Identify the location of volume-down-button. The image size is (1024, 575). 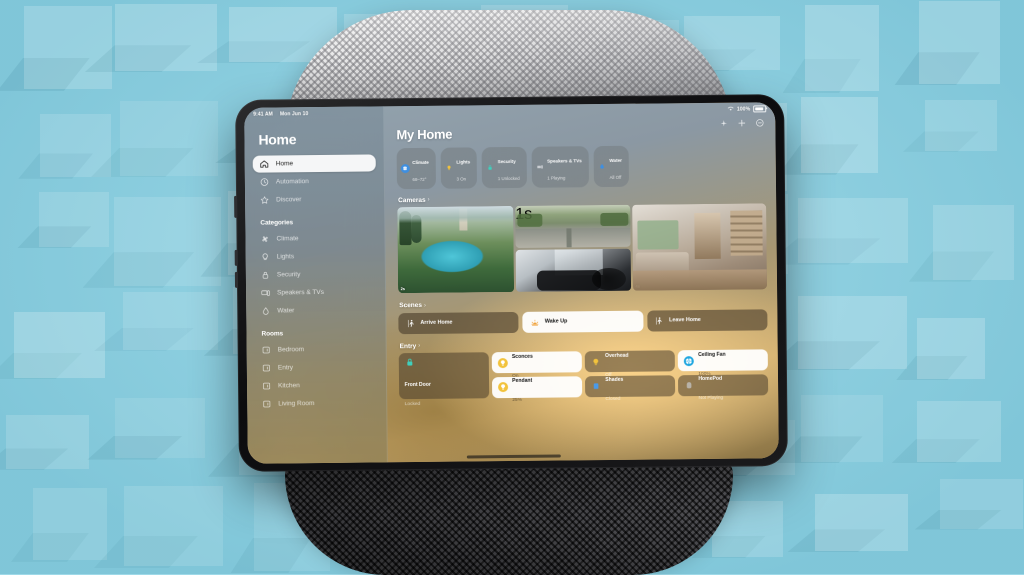
(236, 279).